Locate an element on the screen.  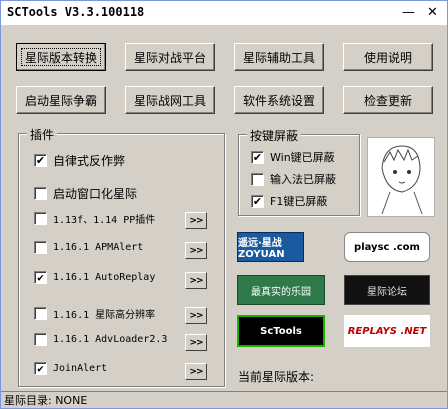
version-switch-button: 星际版本转换 is located at coordinates (61, 57).